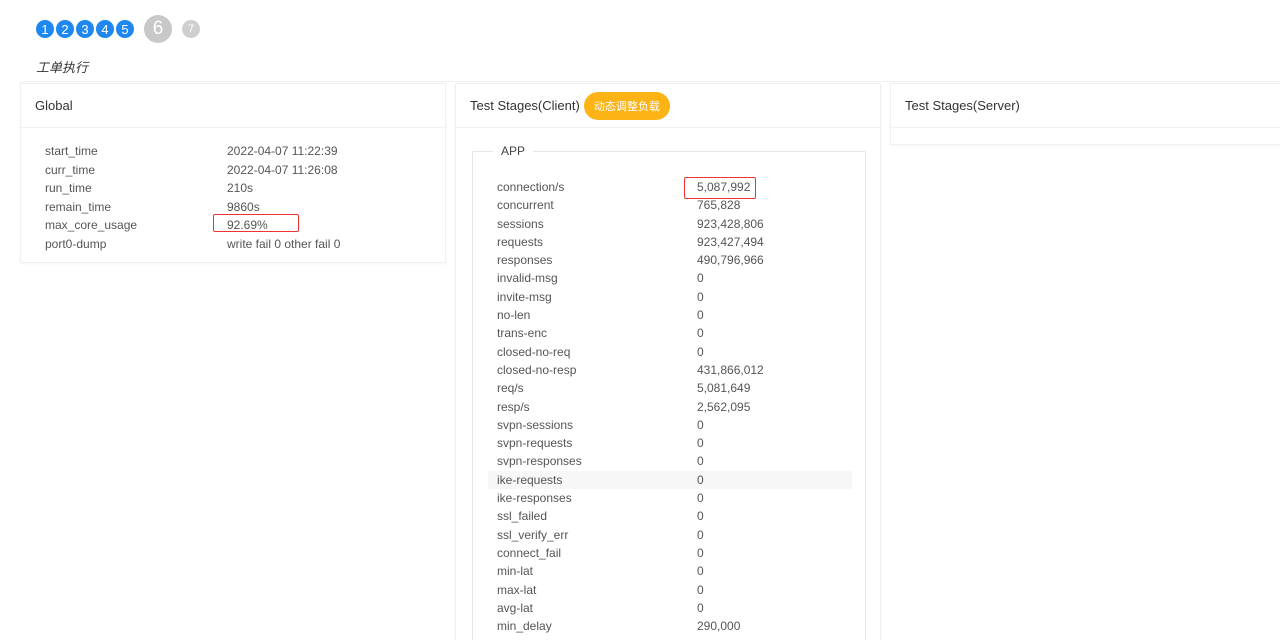 The image size is (1280, 640). Describe the element at coordinates (670, 443) in the screenshot. I see `table-row: svpn-requests 0` at that location.